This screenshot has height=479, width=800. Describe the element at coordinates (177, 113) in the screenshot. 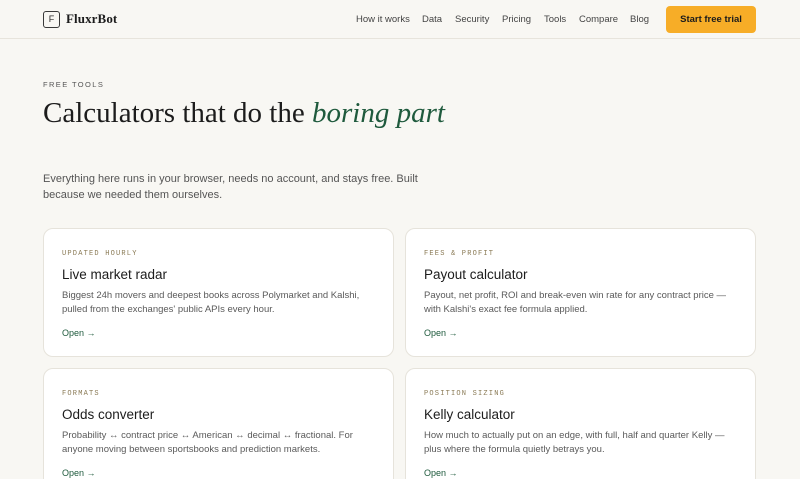

I see `page-title-plain: Calculators that do the` at that location.